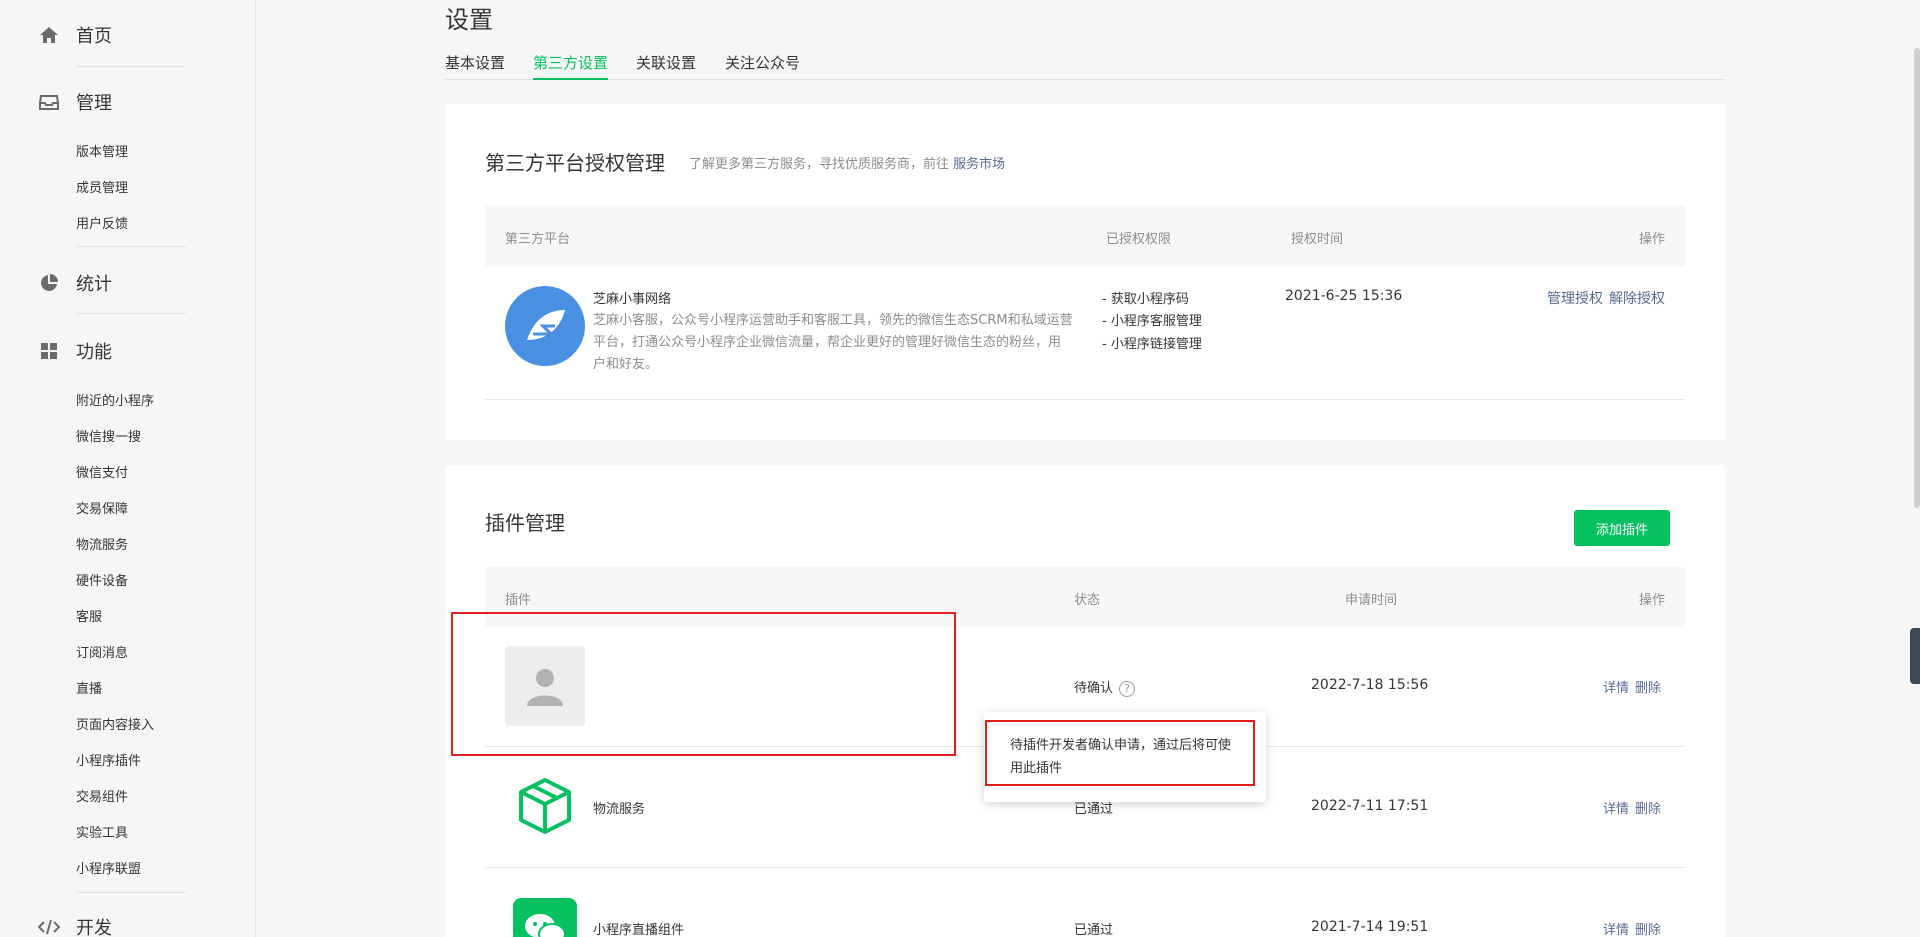 The image size is (1920, 937). Describe the element at coordinates (1575, 298) in the screenshot. I see `manage-auth-link: 管理授权` at that location.